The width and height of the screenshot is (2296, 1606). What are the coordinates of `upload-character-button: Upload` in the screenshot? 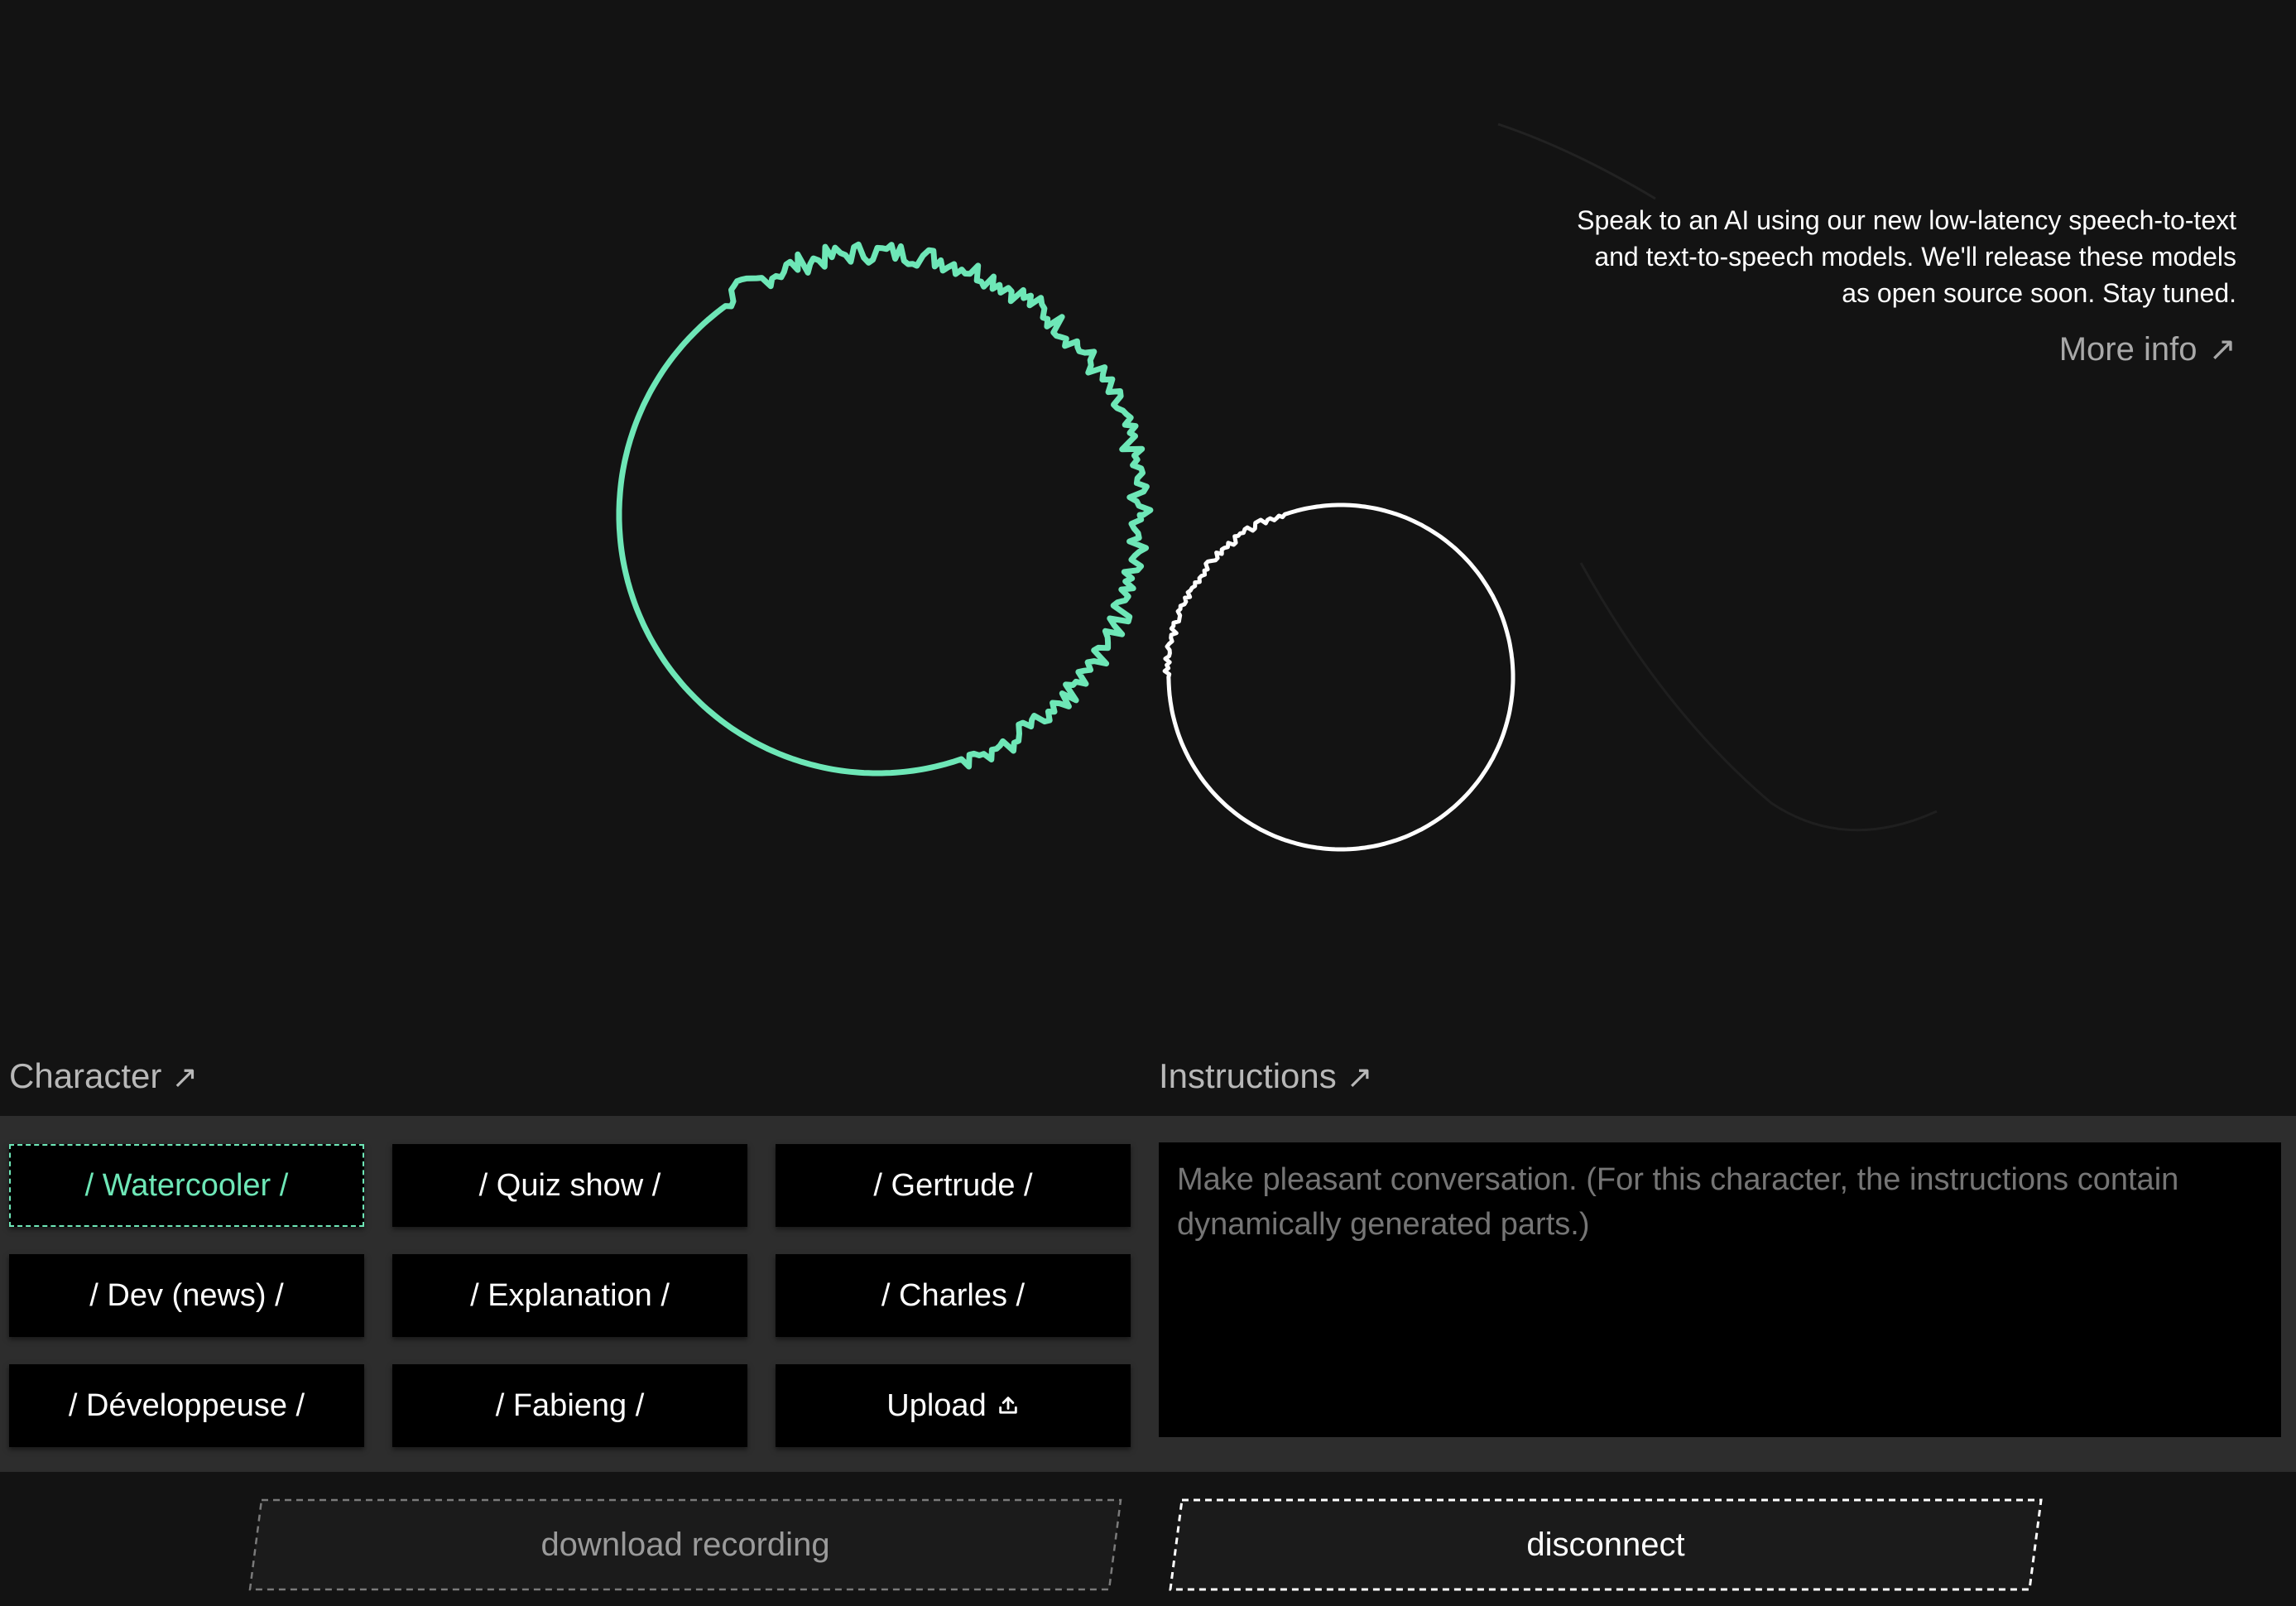 It's located at (953, 1405).